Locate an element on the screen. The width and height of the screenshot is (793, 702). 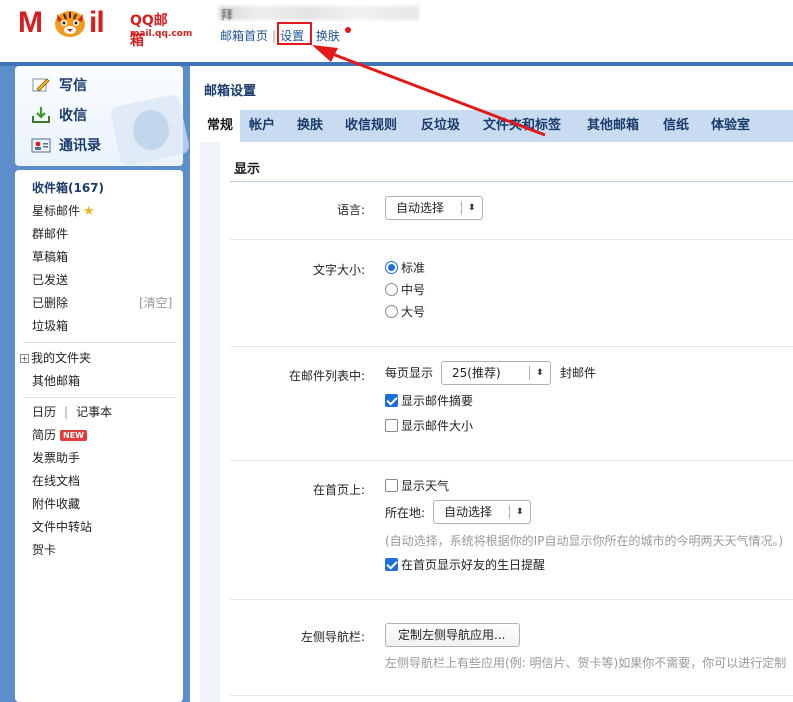
app-invoice: 发票助手 is located at coordinates (56, 457).